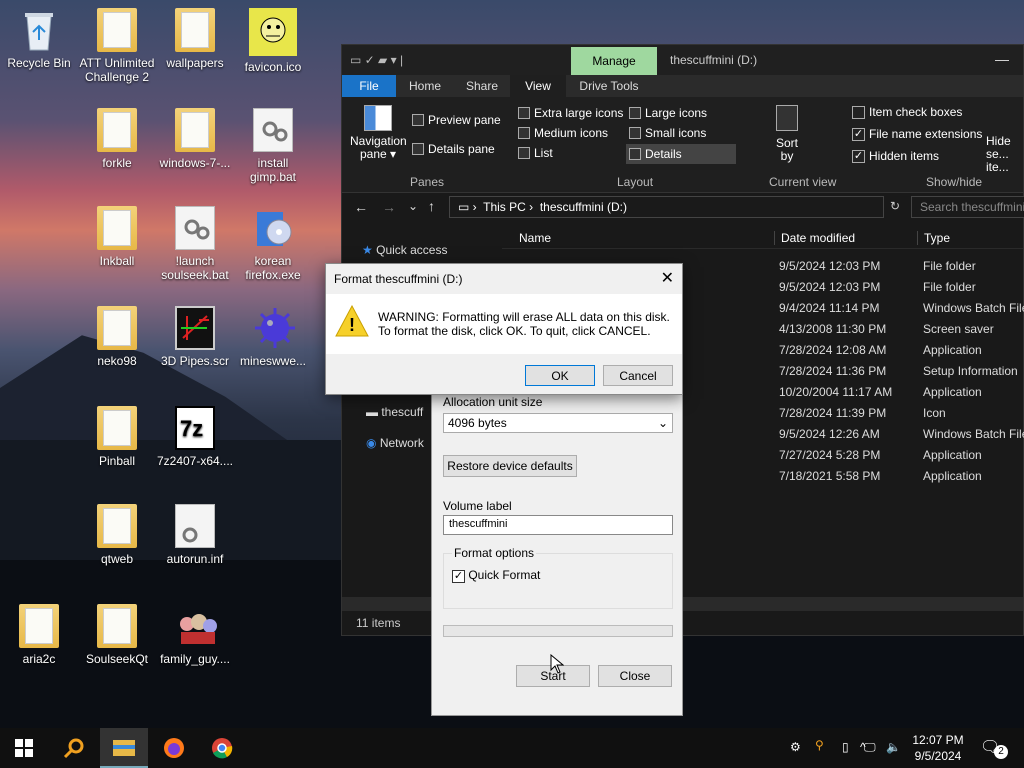 This screenshot has height=768, width=1024. Describe the element at coordinates (117, 437) in the screenshot. I see `desktop-icon-pinball: Pinball` at that location.